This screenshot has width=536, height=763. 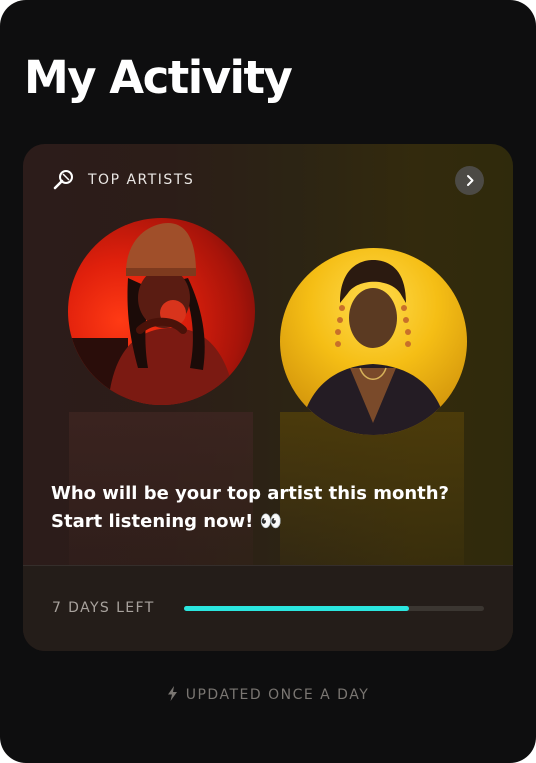 What do you see at coordinates (63, 180) in the screenshot?
I see `microphone-icon` at bounding box center [63, 180].